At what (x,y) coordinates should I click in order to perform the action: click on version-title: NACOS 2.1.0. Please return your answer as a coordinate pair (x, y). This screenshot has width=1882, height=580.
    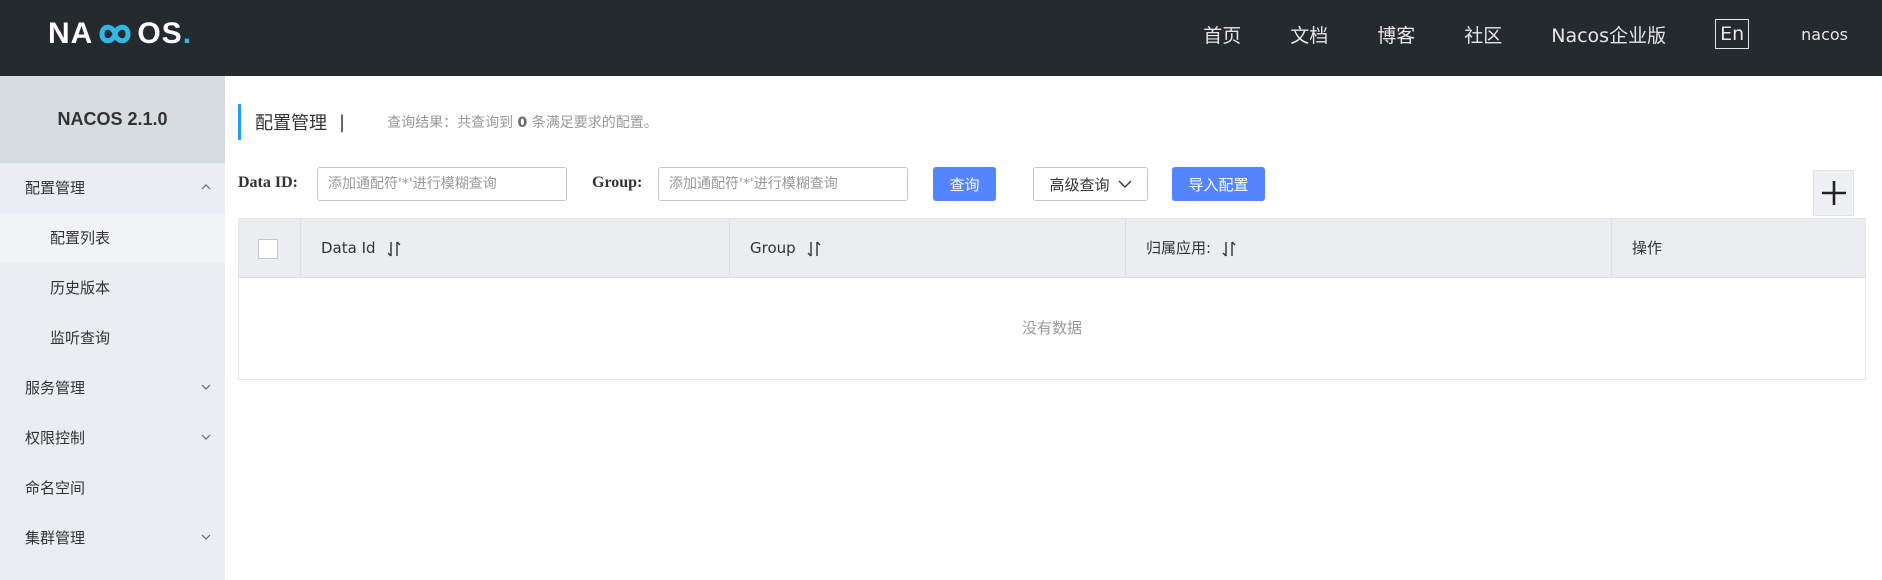
    Looking at the image, I should click on (112, 119).